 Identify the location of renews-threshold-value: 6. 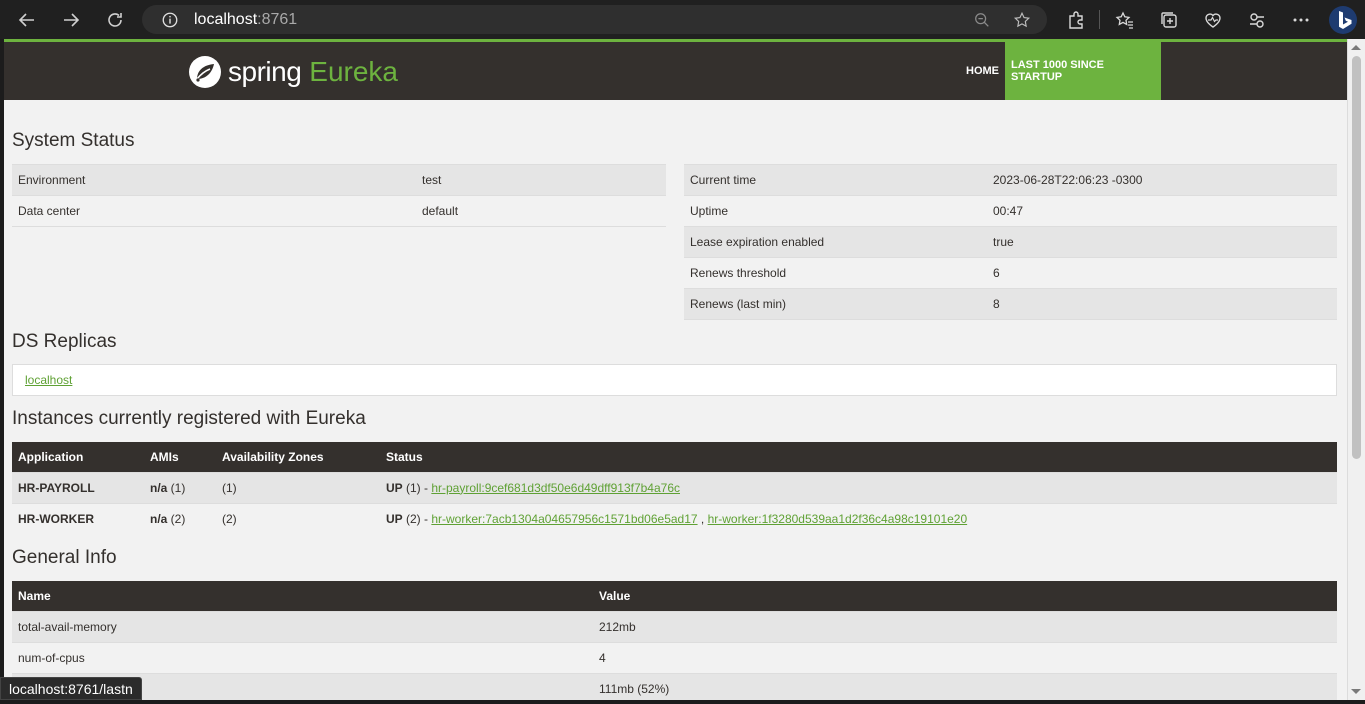
(1162, 273).